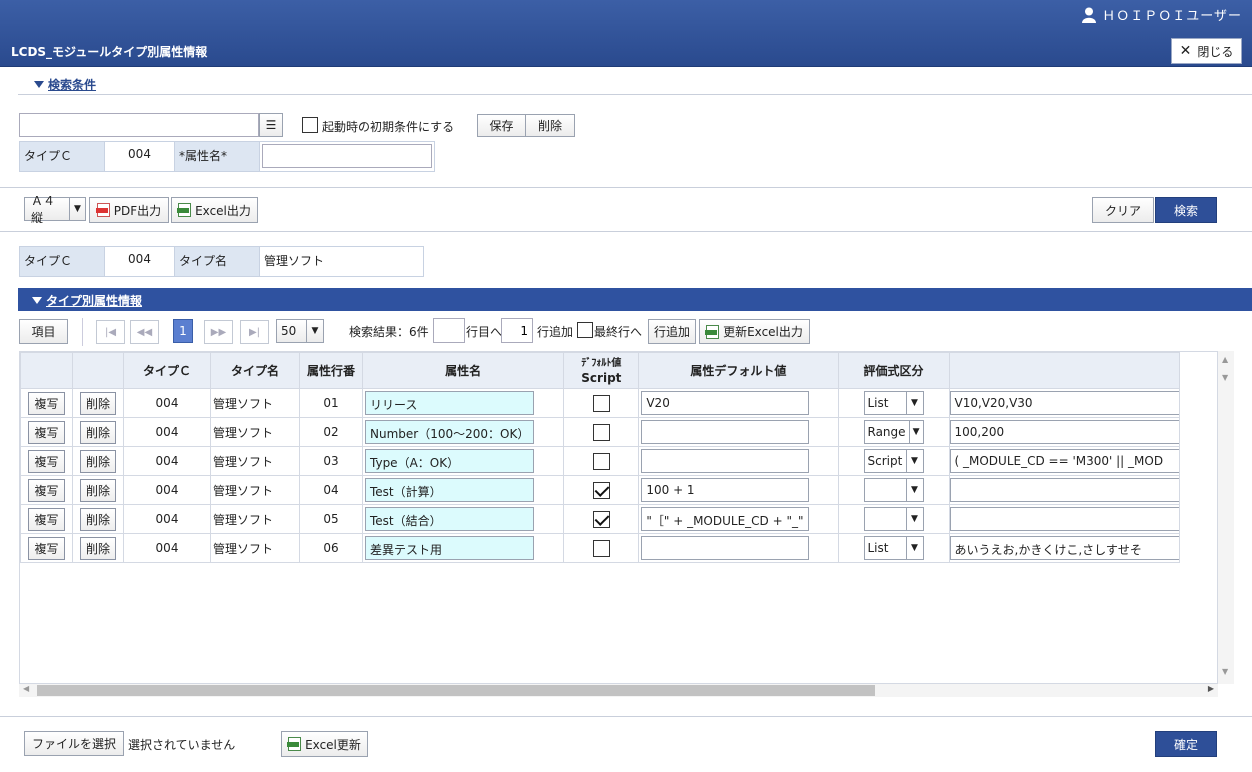 Image resolution: width=1252 pixels, height=772 pixels. Describe the element at coordinates (878, 548) in the screenshot. I see `eval-type-value: List` at that location.